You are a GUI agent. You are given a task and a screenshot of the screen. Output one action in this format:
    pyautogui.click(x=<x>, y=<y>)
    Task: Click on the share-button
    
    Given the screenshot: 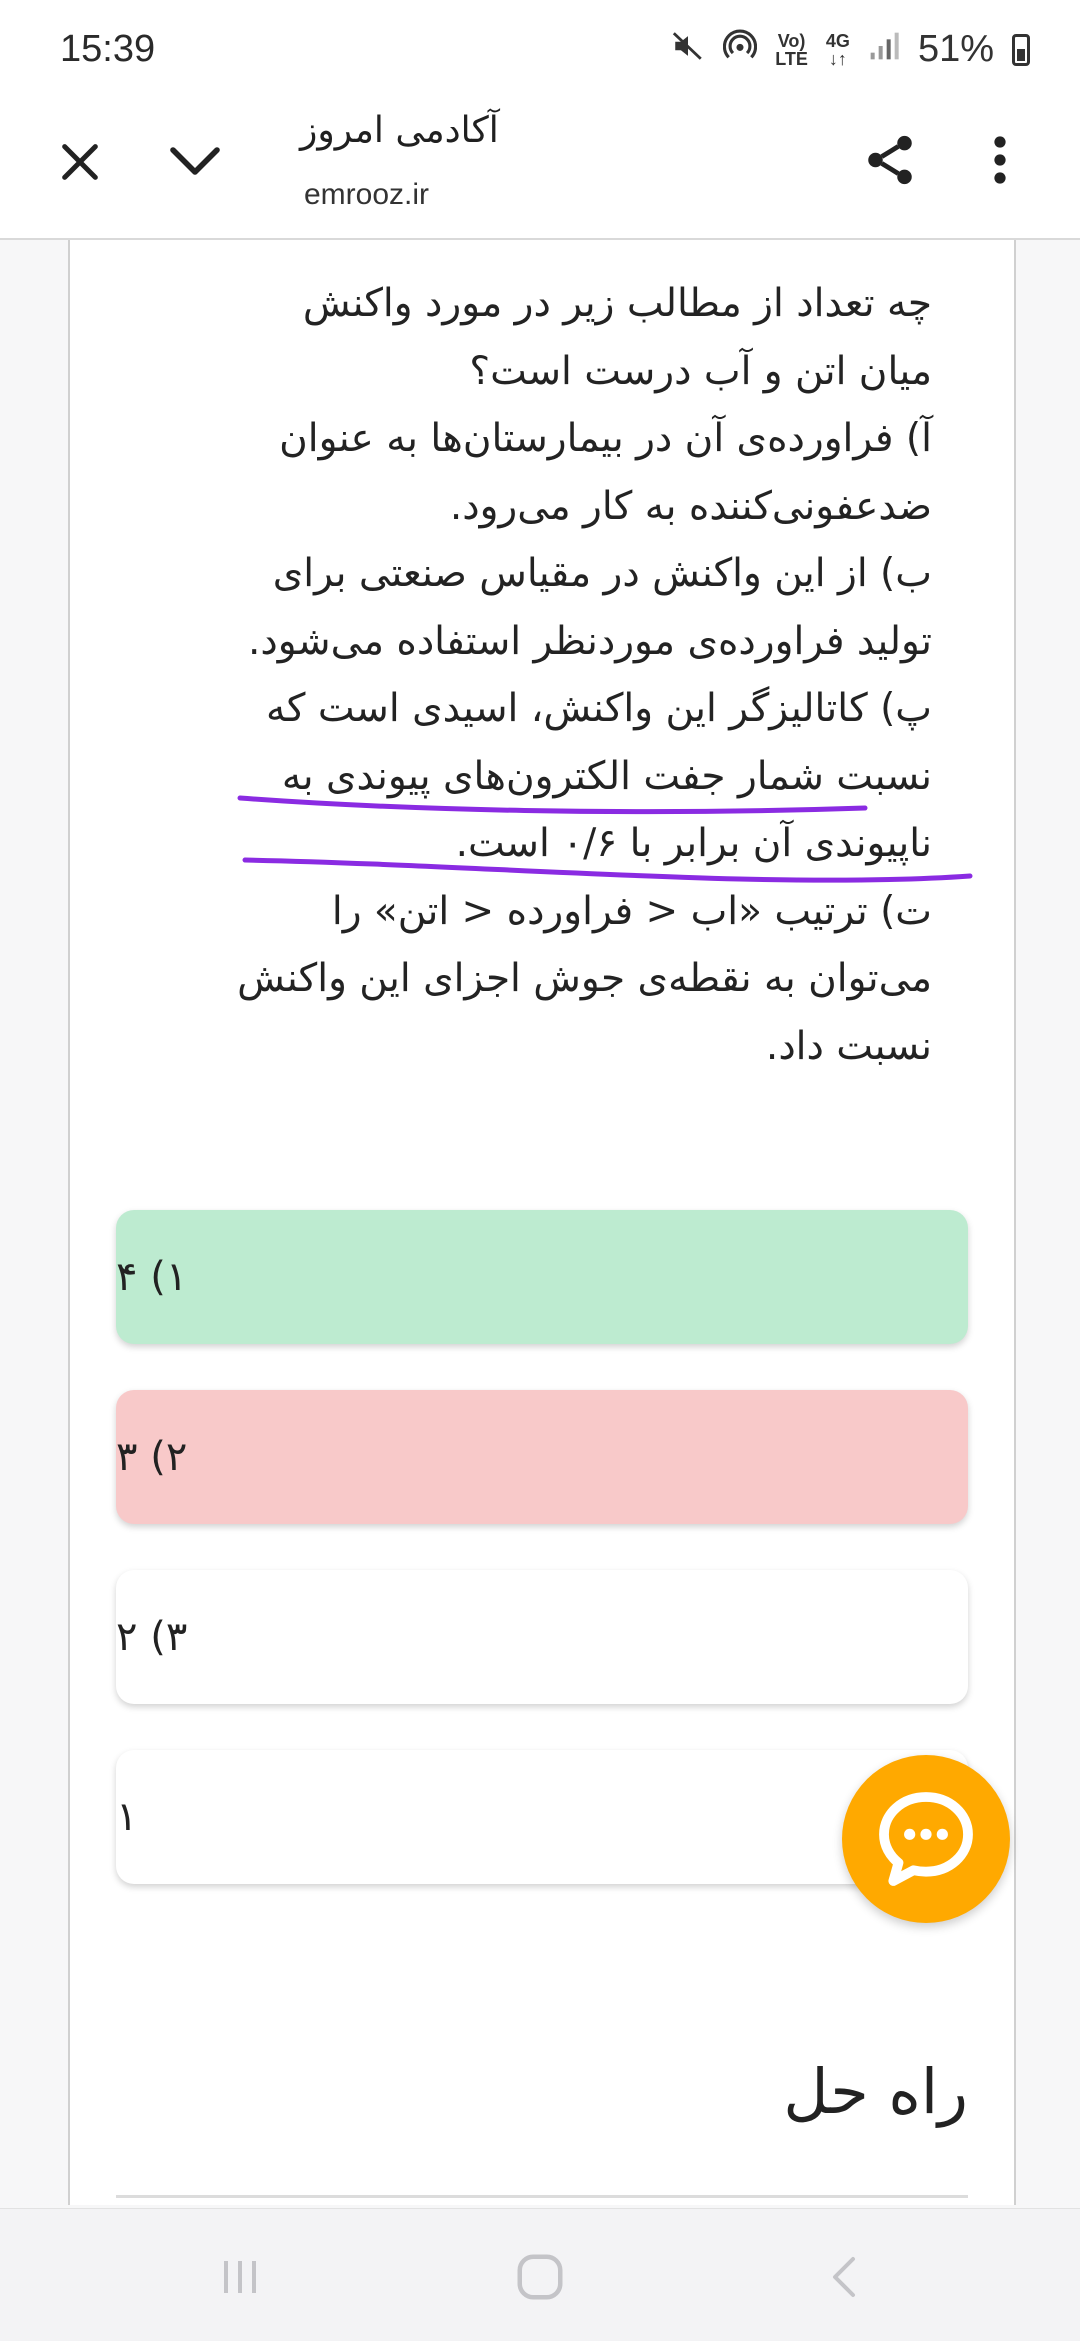 What is the action you would take?
    pyautogui.click(x=890, y=160)
    